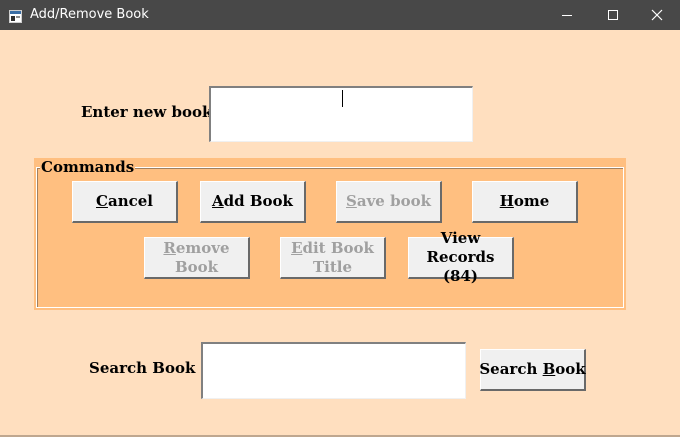 This screenshot has width=680, height=437. What do you see at coordinates (393, 201) in the screenshot?
I see `save-book-label-post: ave book` at bounding box center [393, 201].